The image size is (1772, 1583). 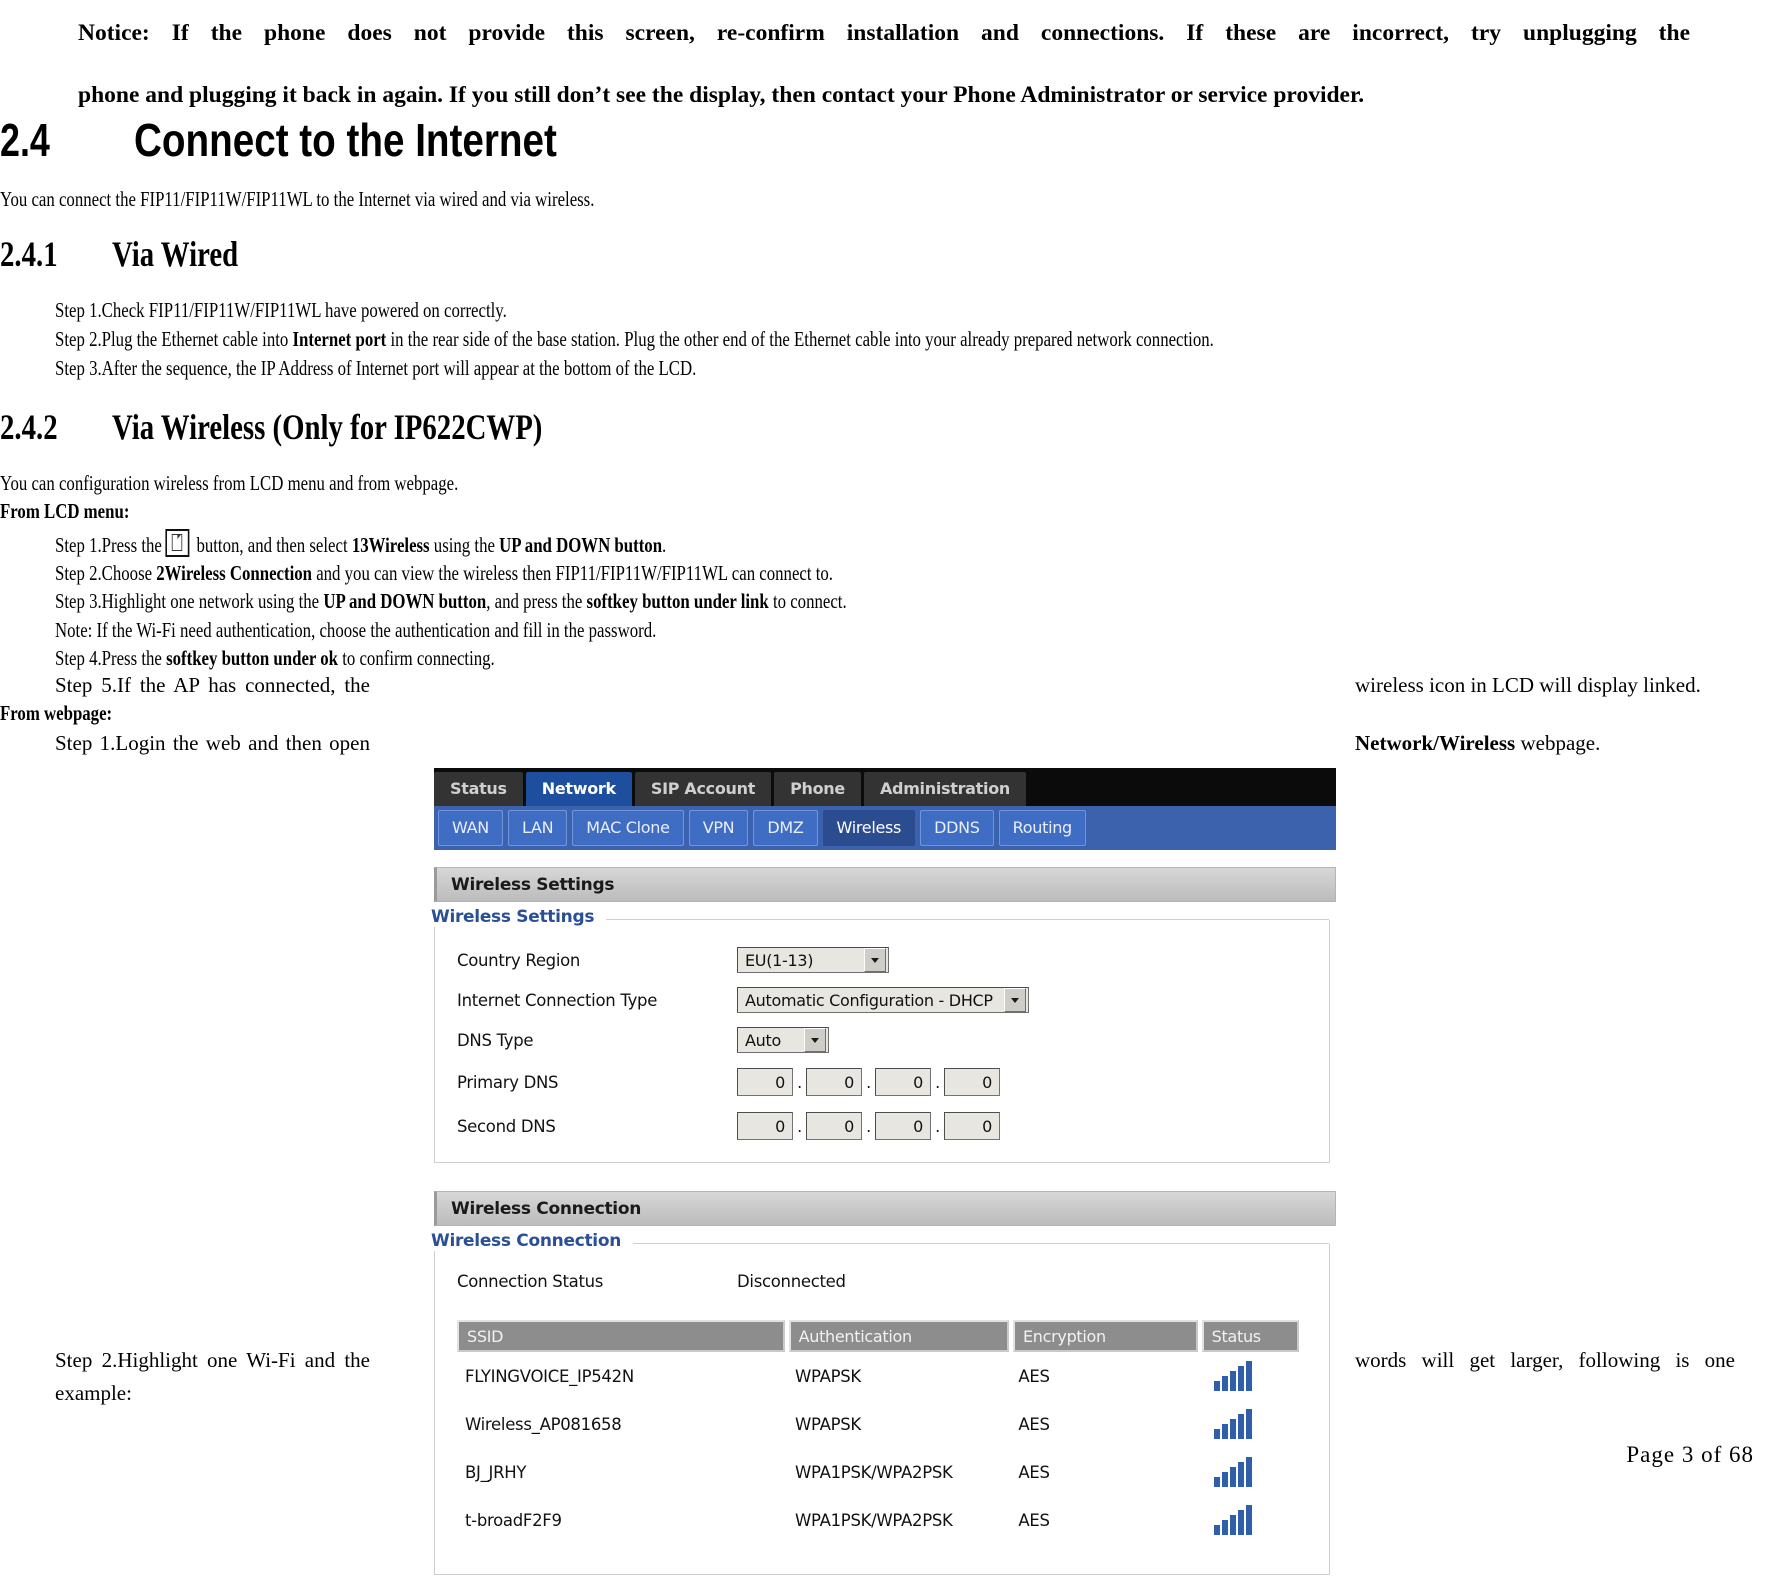 What do you see at coordinates (834, 1082) in the screenshot?
I see `primary-dns-octet-2: 0` at bounding box center [834, 1082].